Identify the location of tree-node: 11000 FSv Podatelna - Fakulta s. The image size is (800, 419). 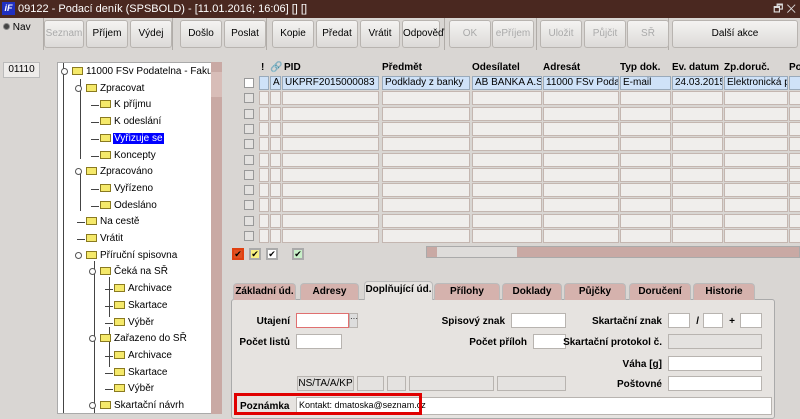
(146, 72).